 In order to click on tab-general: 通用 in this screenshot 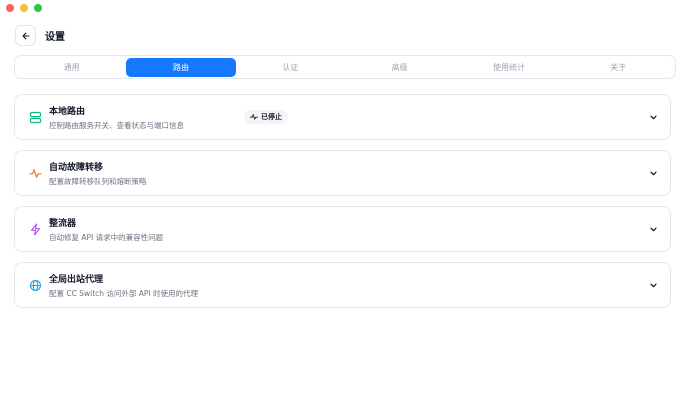, I will do `click(71, 67)`.